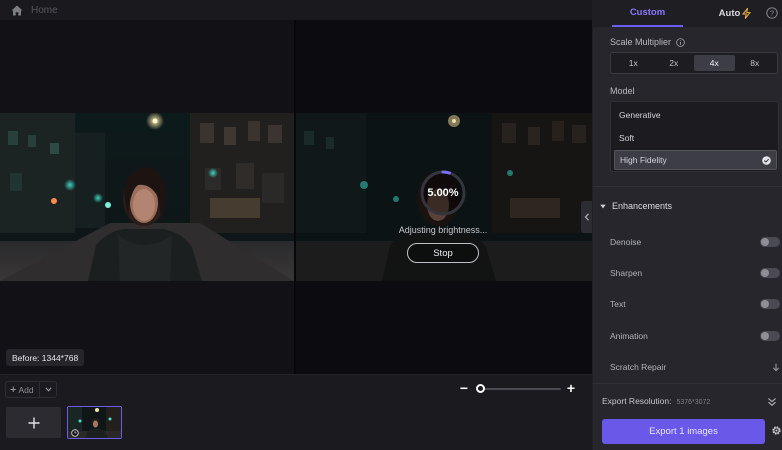 The height and width of the screenshot is (450, 782). Describe the element at coordinates (464, 388) in the screenshot. I see `zoom-out-button: −` at that location.